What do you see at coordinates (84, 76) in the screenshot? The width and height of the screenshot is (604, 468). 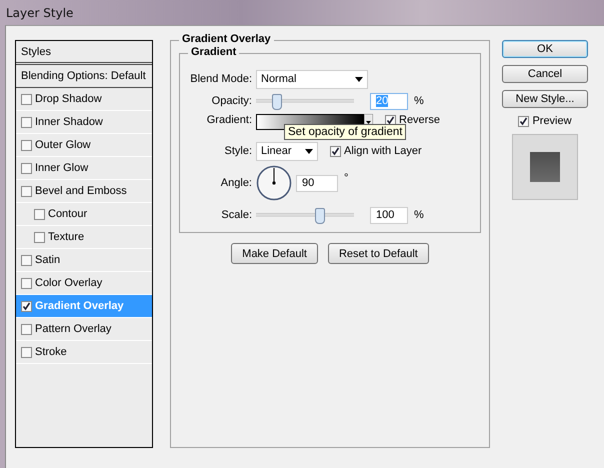 I see `styles-list-item: Blending Options: Default` at bounding box center [84, 76].